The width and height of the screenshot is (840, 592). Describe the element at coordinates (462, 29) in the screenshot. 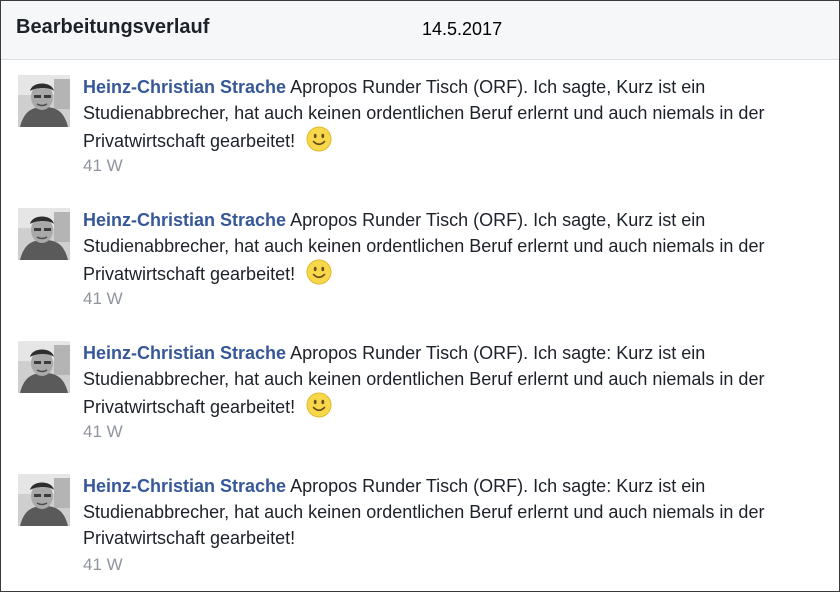

I see `header-date: 14.5.2017` at that location.